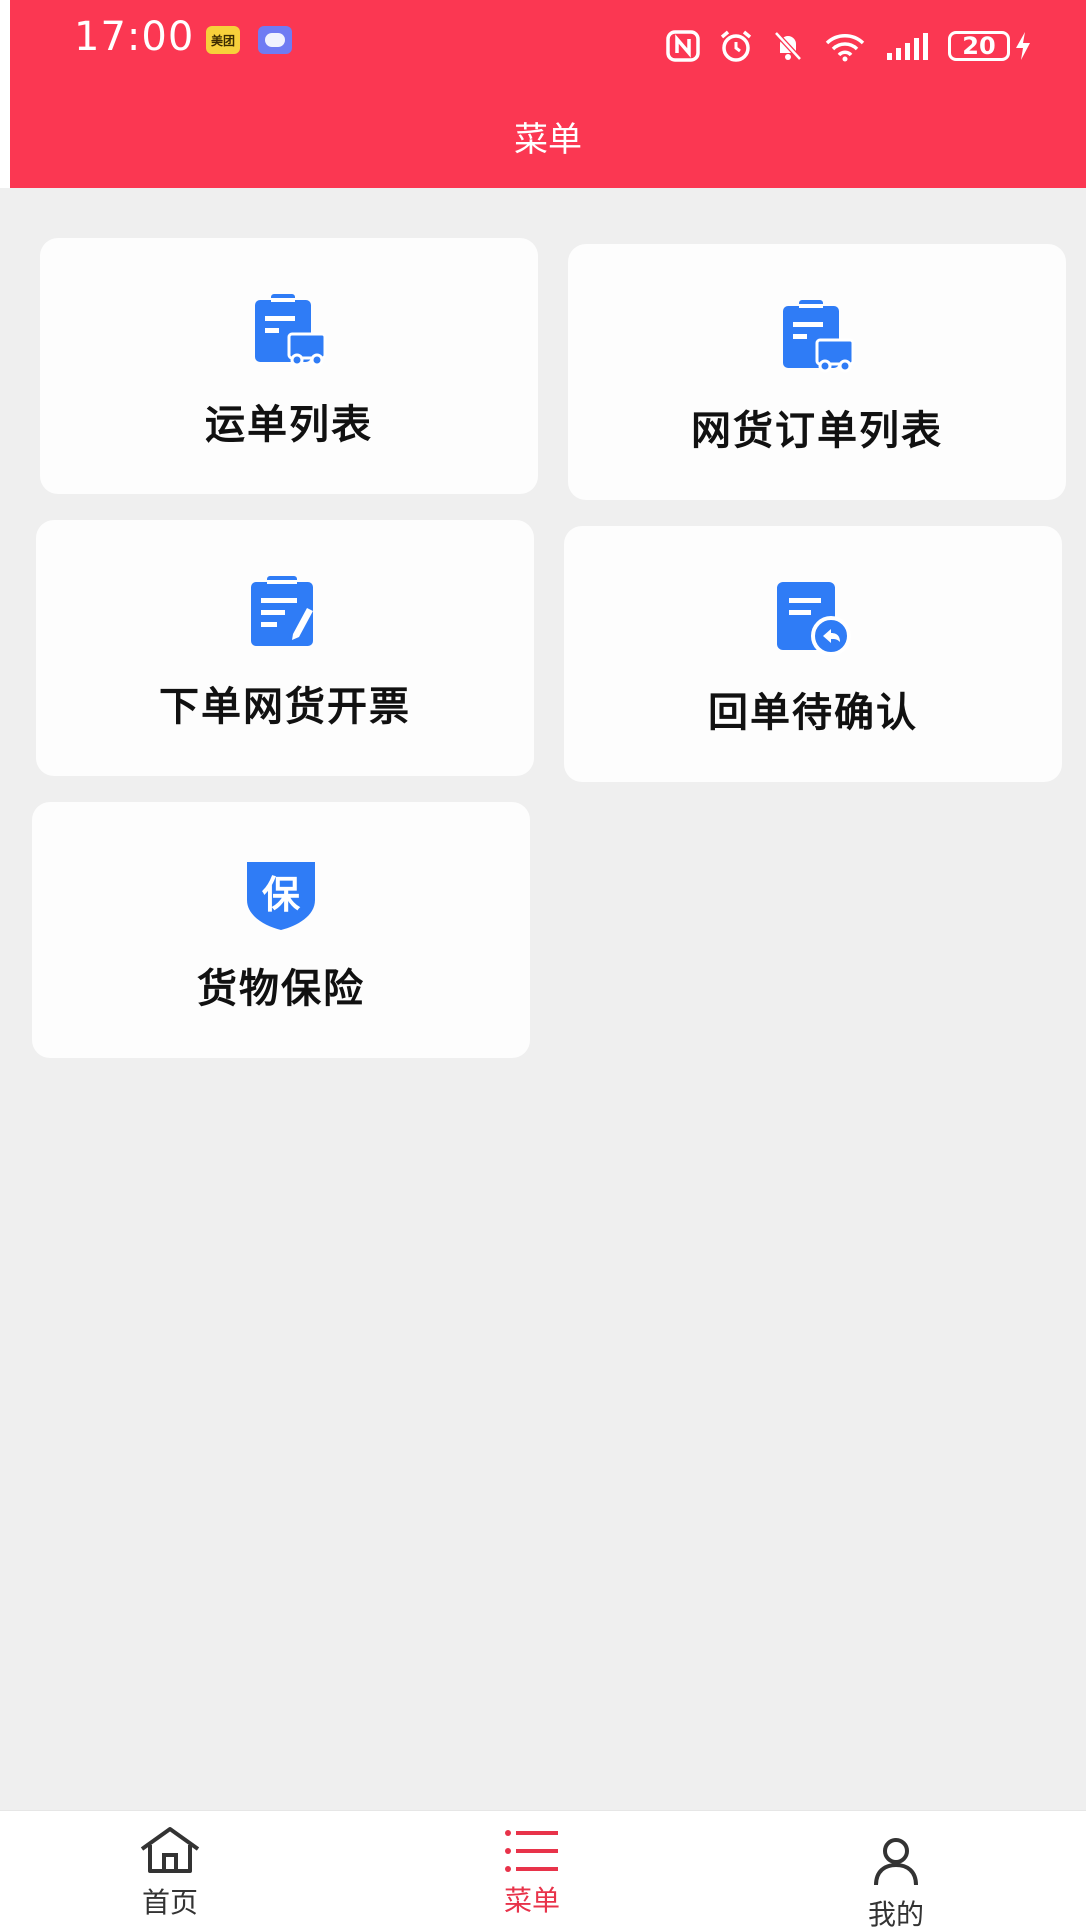 This screenshot has height=1931, width=1086. I want to click on menu-card-cargo-insurance: 保 货物保险, so click(281, 930).